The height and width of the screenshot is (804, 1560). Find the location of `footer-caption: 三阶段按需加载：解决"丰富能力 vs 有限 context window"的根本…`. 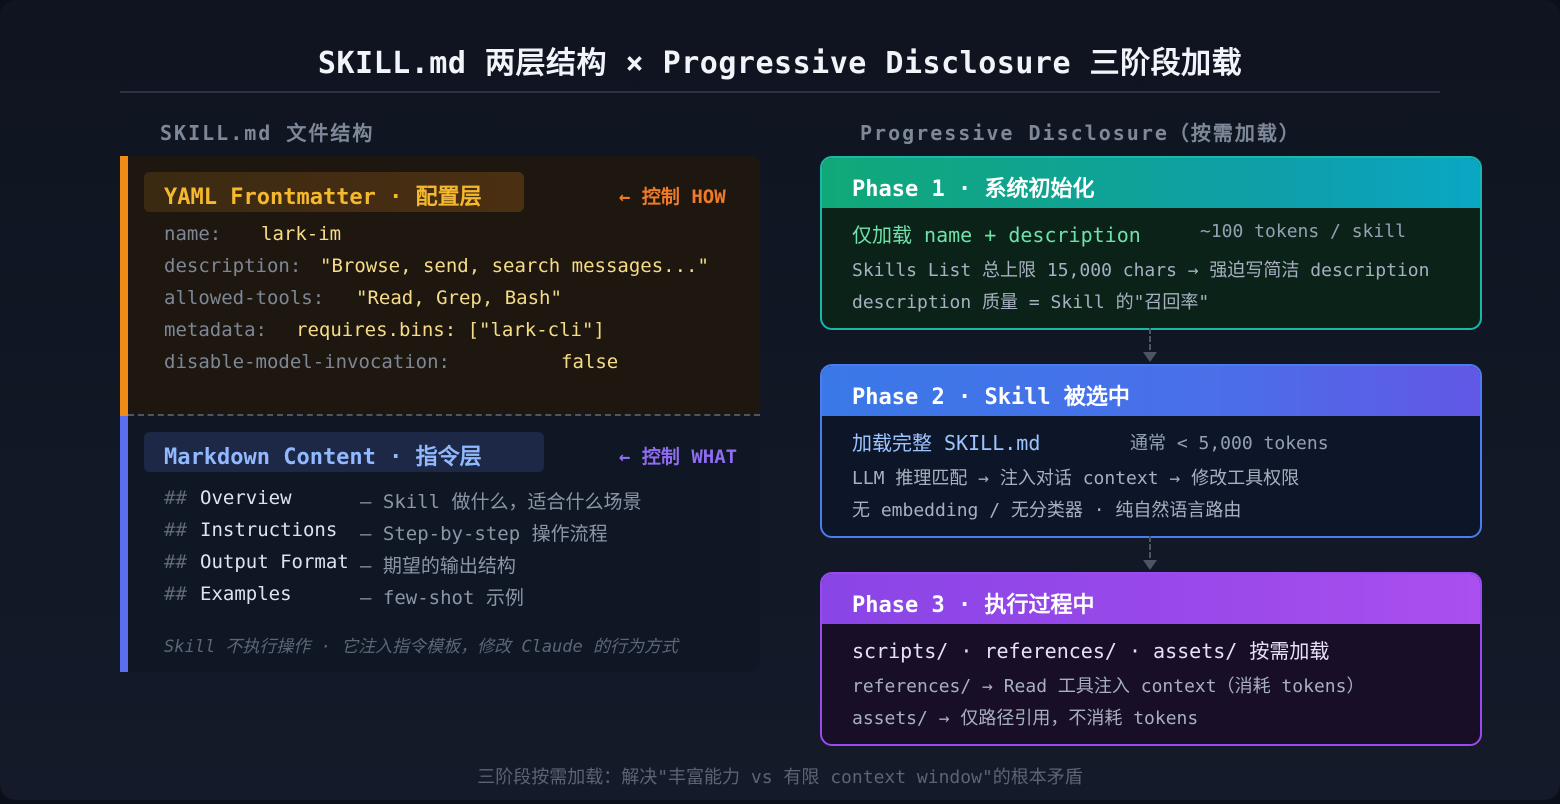

footer-caption: 三阶段按需加载：解决"丰富能力 vs 有限 context window"的根本… is located at coordinates (780, 777).